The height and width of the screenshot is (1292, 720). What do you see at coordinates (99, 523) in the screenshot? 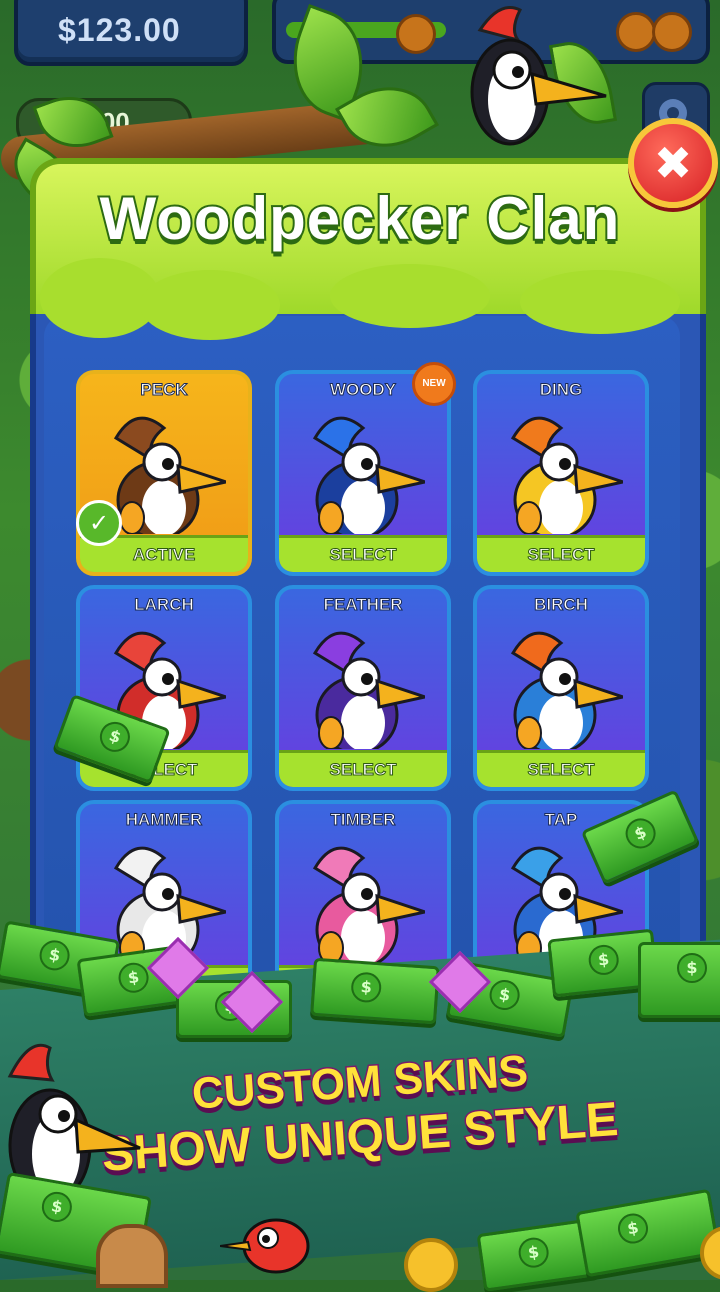
I see `checkmark-icon: ✓` at bounding box center [99, 523].